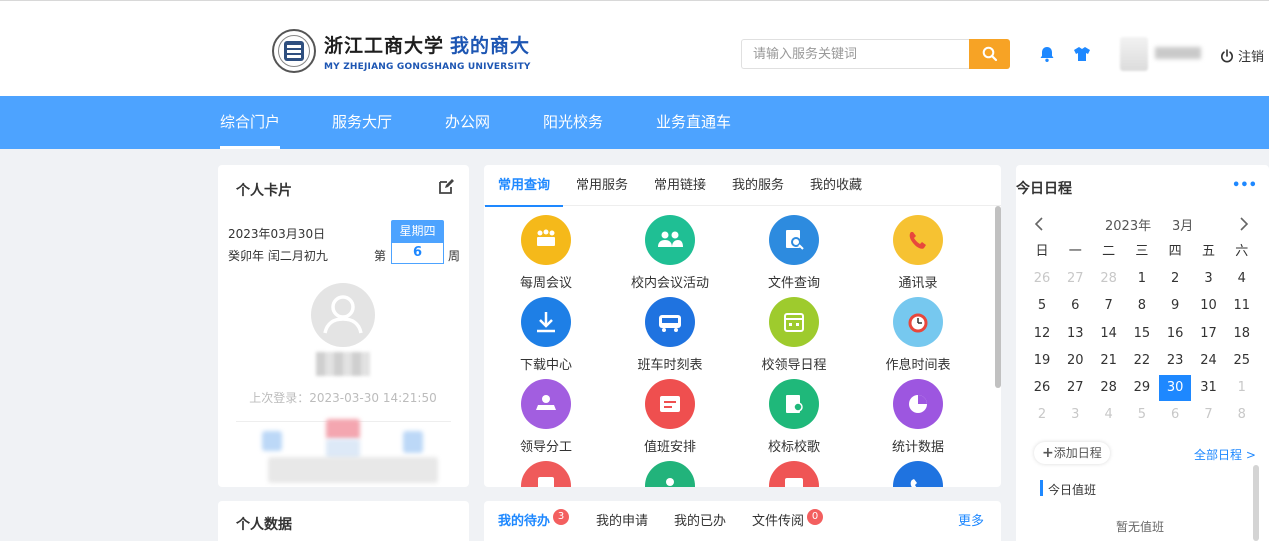 The height and width of the screenshot is (541, 1269). What do you see at coordinates (446, 186) in the screenshot?
I see `edit-icon` at bounding box center [446, 186].